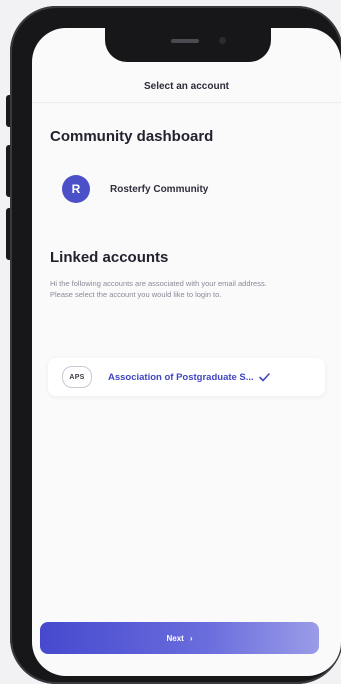 This screenshot has width=341, height=684. Describe the element at coordinates (132, 136) in the screenshot. I see `community-dashboard-heading: Community dashboard` at that location.